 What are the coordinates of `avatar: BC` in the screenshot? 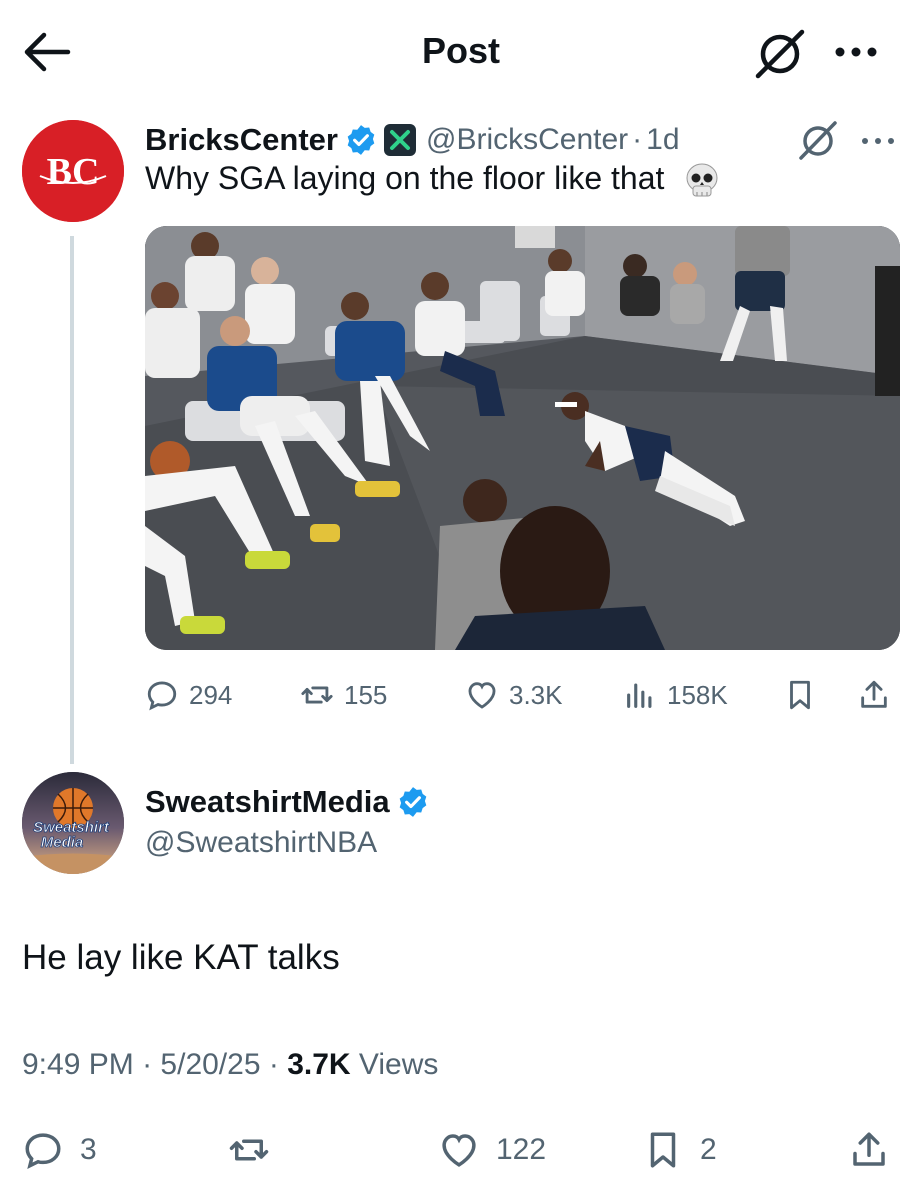 It's located at (73, 171).